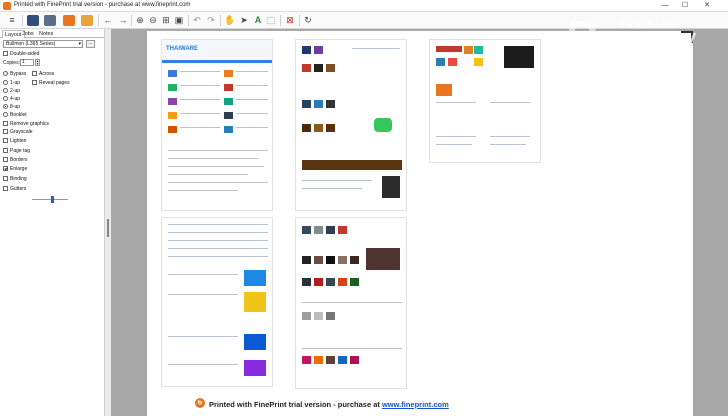 The image size is (728, 416). Describe the element at coordinates (707, 6) in the screenshot. I see `close-button: ✕` at that location.